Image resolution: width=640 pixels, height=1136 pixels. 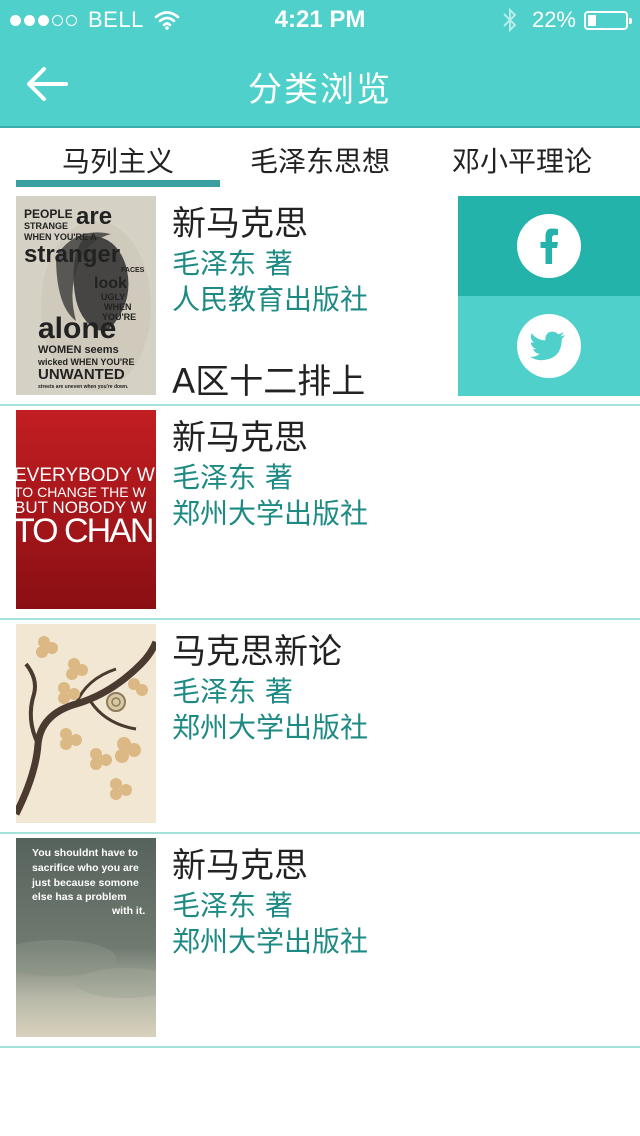 I want to click on facebook-share-button, so click(x=549, y=246).